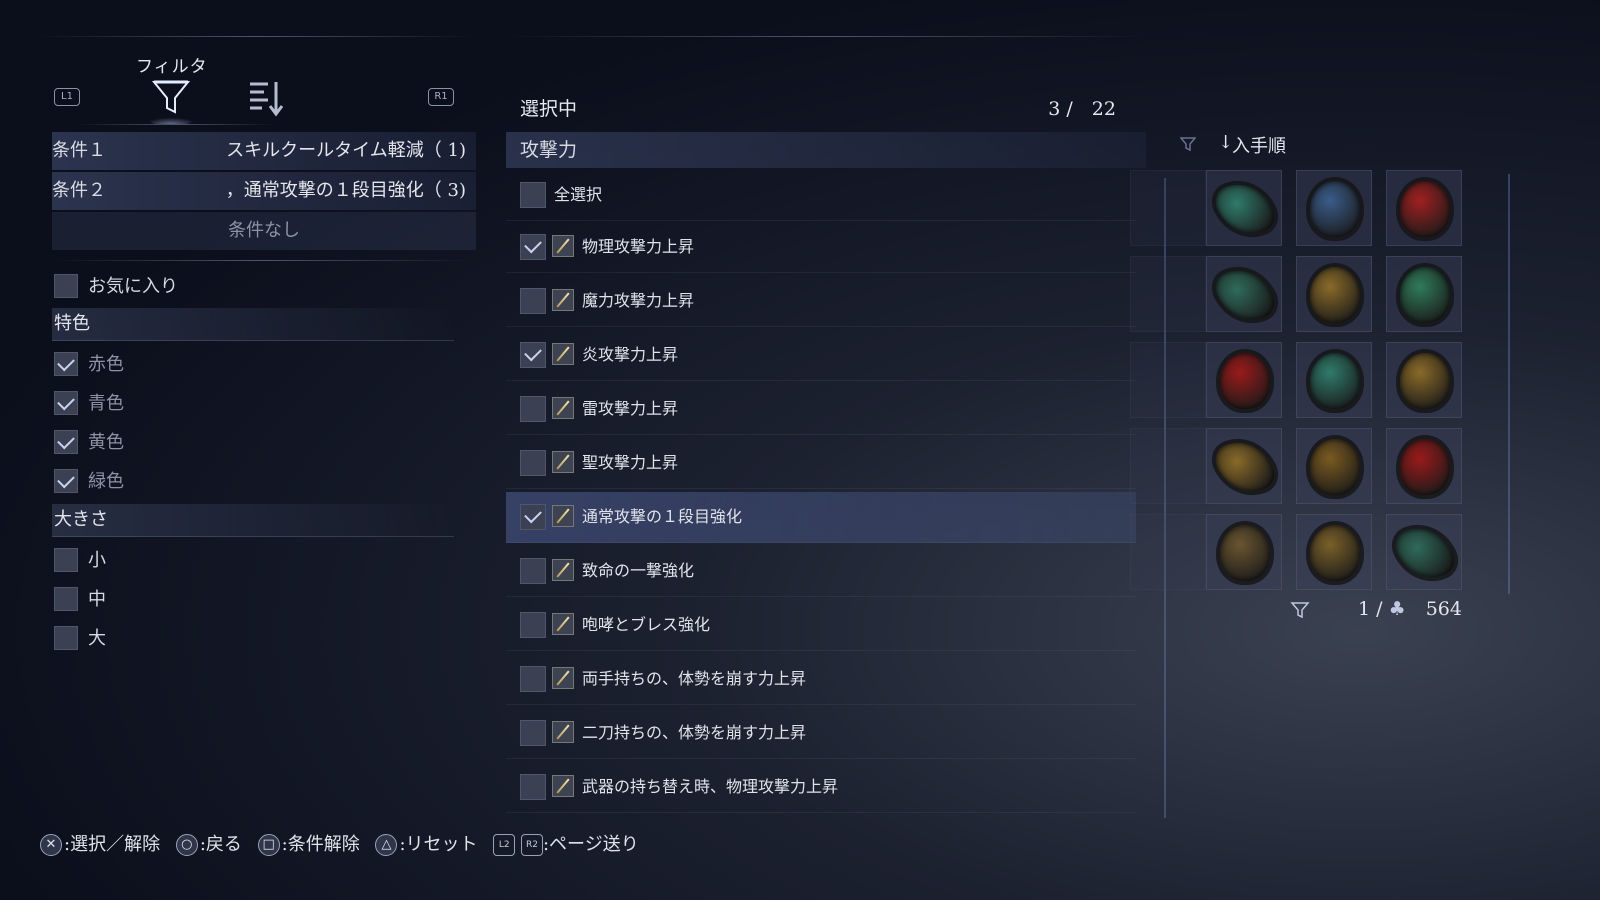  I want to click on r1-button: R1, so click(441, 97).